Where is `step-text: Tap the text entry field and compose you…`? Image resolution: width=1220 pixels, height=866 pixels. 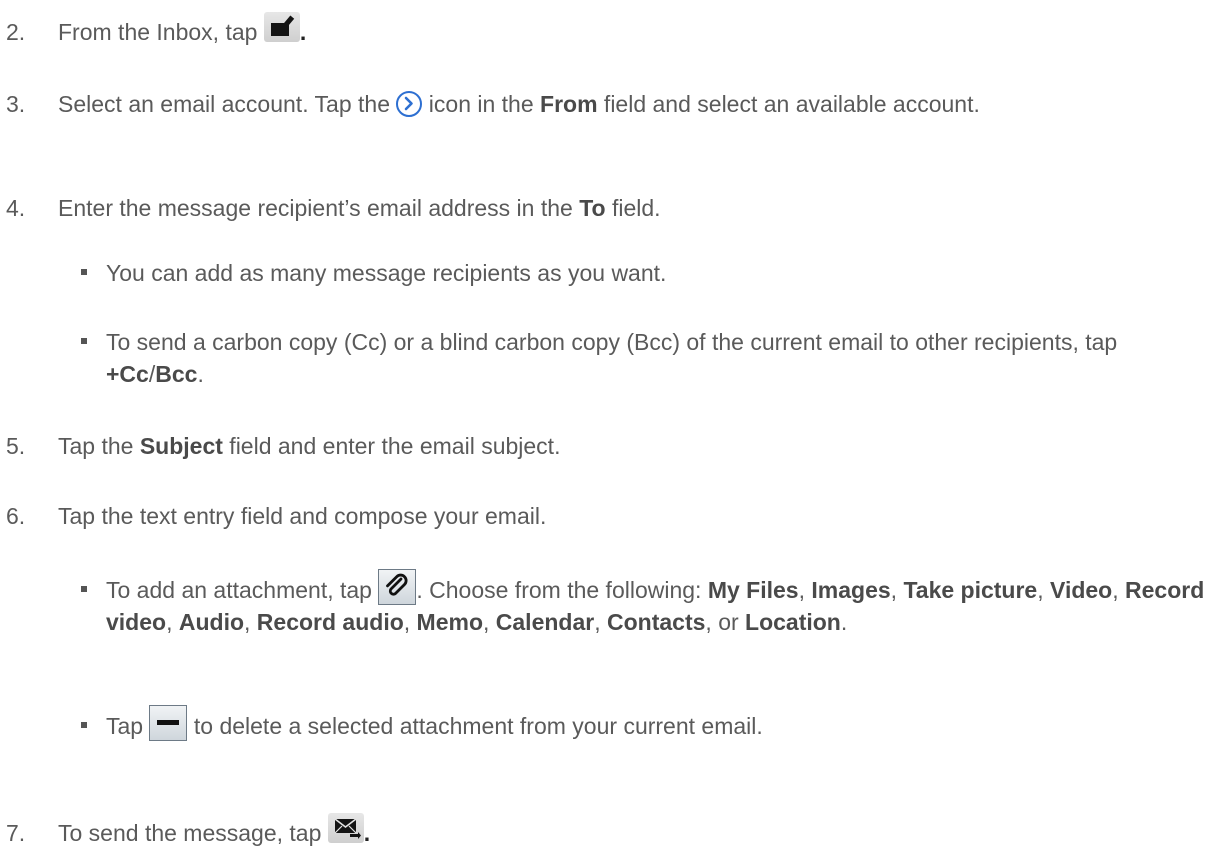 step-text: Tap the text entry field and compose you… is located at coordinates (302, 516).